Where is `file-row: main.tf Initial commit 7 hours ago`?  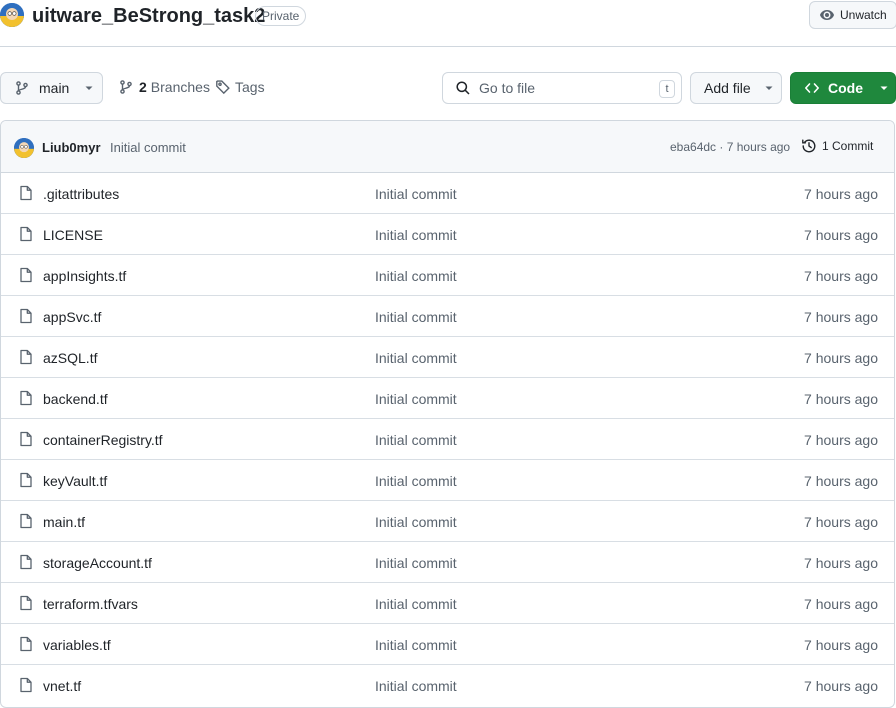 file-row: main.tf Initial commit 7 hours ago is located at coordinates (447, 521).